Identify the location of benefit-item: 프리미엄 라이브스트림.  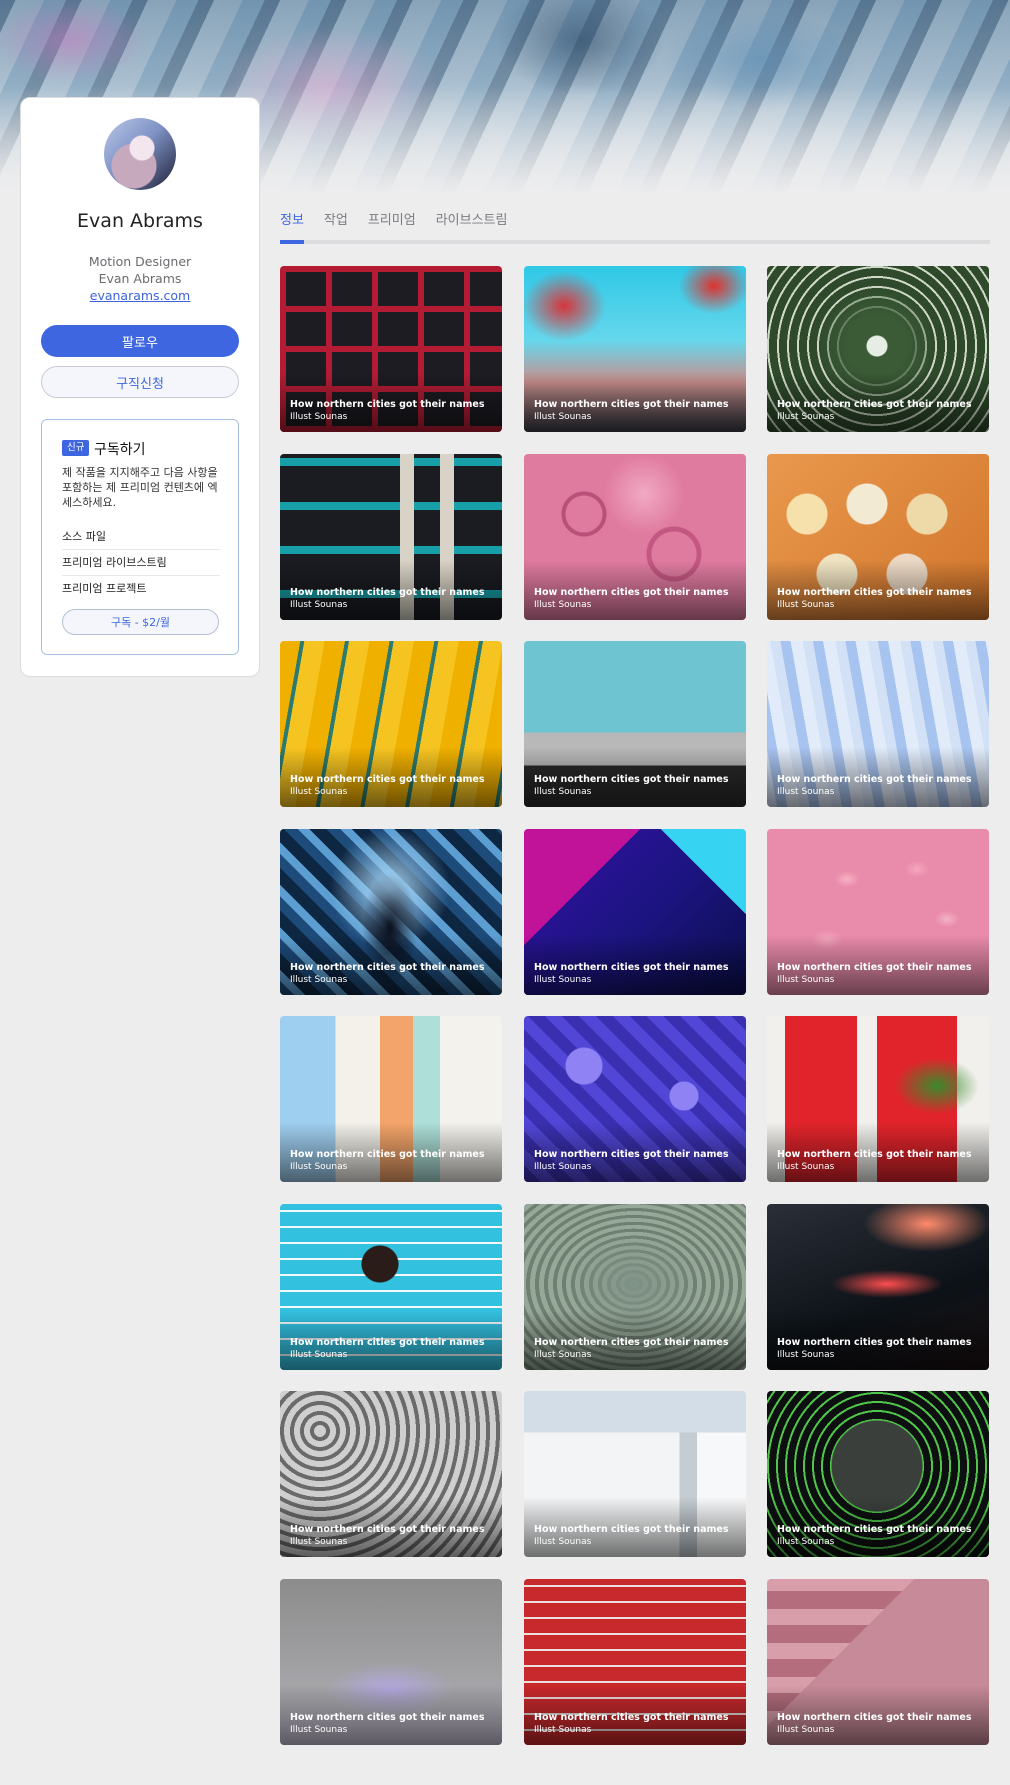
(141, 563).